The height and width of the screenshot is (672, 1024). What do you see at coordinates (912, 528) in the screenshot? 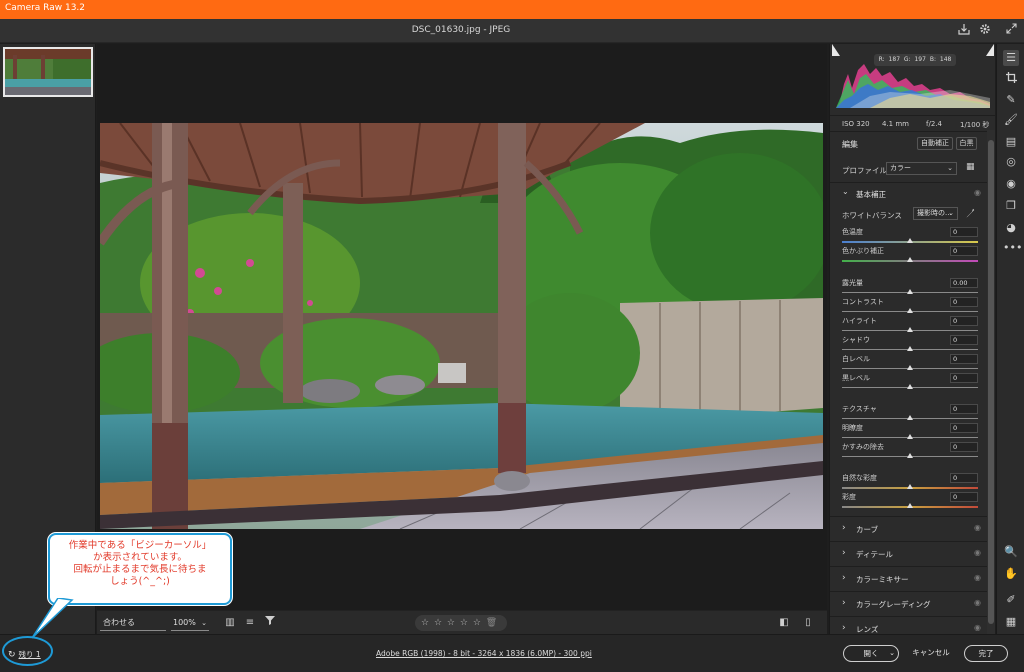
I see `panel-section-header: › カーブ ◉` at bounding box center [912, 528].